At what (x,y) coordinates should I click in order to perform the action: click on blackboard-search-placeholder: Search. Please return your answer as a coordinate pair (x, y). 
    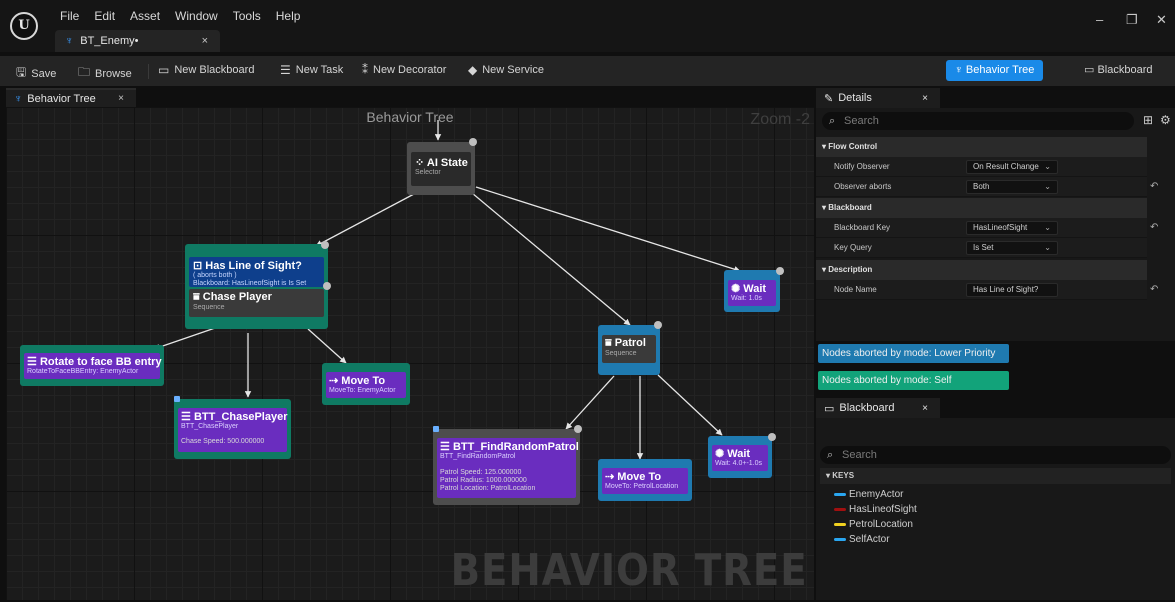
    Looking at the image, I should click on (859, 455).